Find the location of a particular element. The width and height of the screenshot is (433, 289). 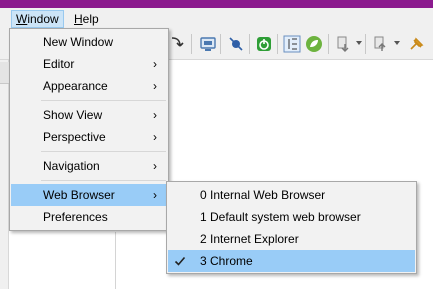

menu-help-mnemonic: H is located at coordinates (78, 19).